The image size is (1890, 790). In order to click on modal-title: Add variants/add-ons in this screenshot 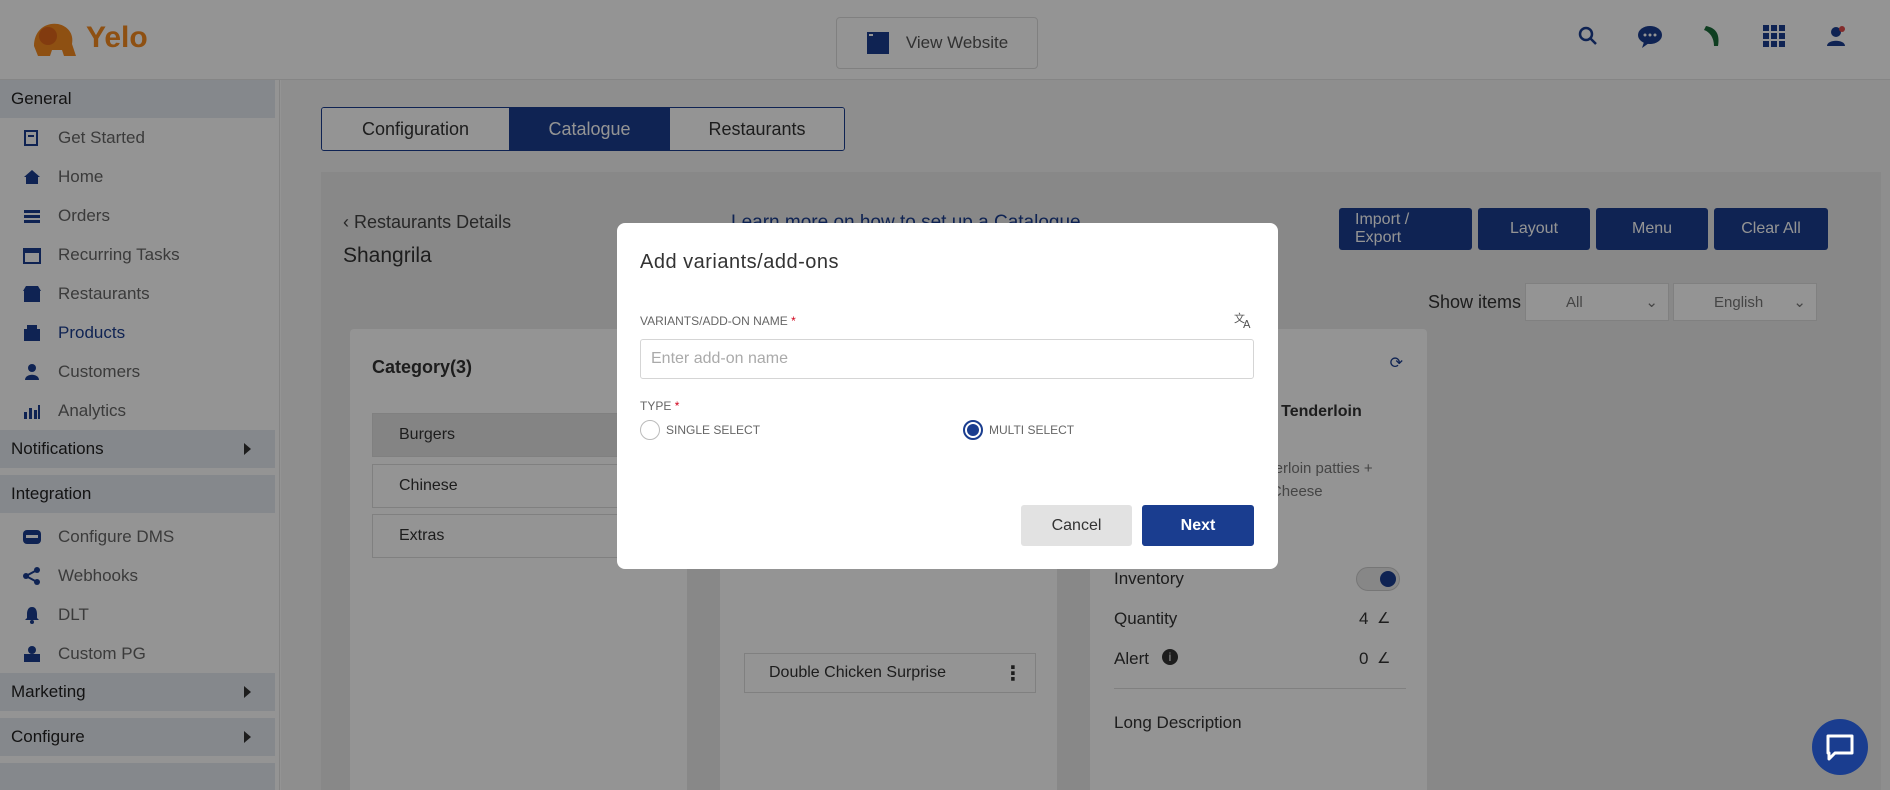, I will do `click(740, 262)`.